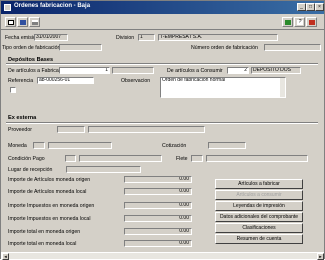 The width and height of the screenshot is (325, 260). Describe the element at coordinates (133, 70) in the screenshot. I see `articulos-fabricar-name` at that location.